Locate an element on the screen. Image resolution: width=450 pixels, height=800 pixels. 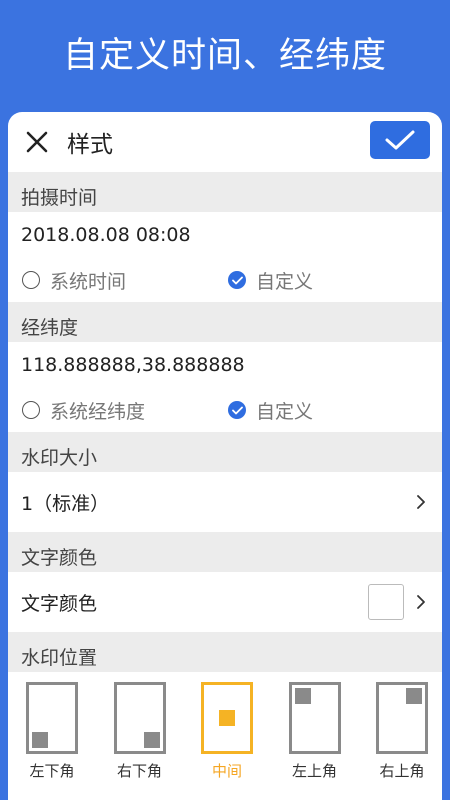
position-options: 左下角 右下角 中间 左上角 右上角 is located at coordinates (225, 726).